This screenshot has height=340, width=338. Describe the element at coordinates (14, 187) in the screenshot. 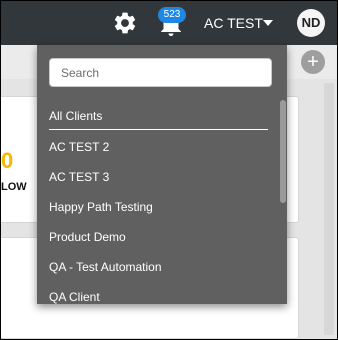

I see `card-label: LOW` at that location.